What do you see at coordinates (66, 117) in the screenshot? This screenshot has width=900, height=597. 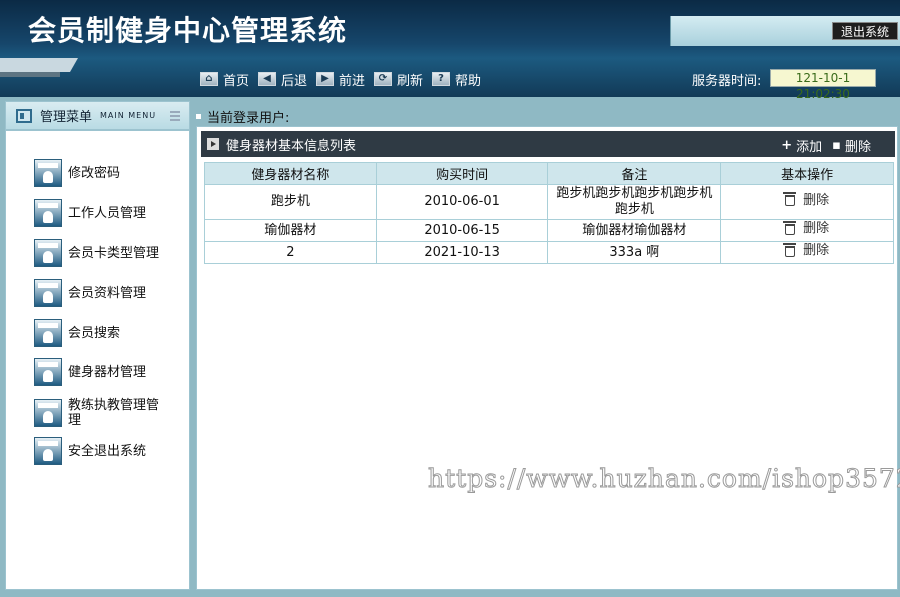 I see `sidebar-title: 管理菜单` at bounding box center [66, 117].